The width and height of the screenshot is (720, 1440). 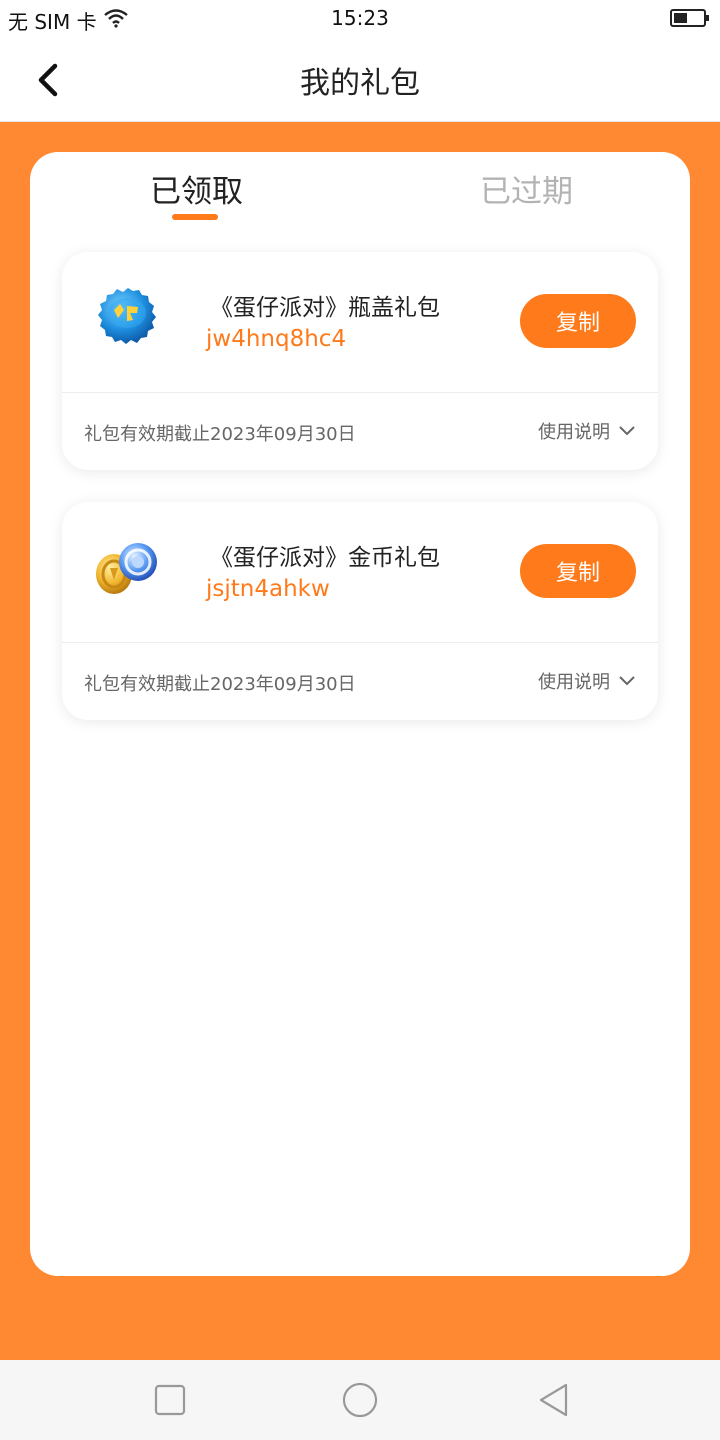 I want to click on circle-icon, so click(x=360, y=1400).